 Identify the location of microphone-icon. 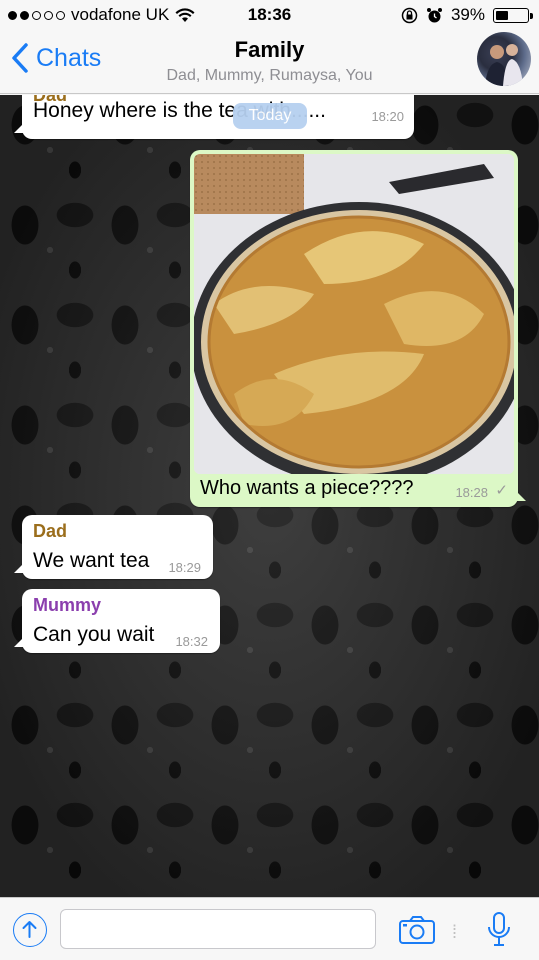
(499, 929).